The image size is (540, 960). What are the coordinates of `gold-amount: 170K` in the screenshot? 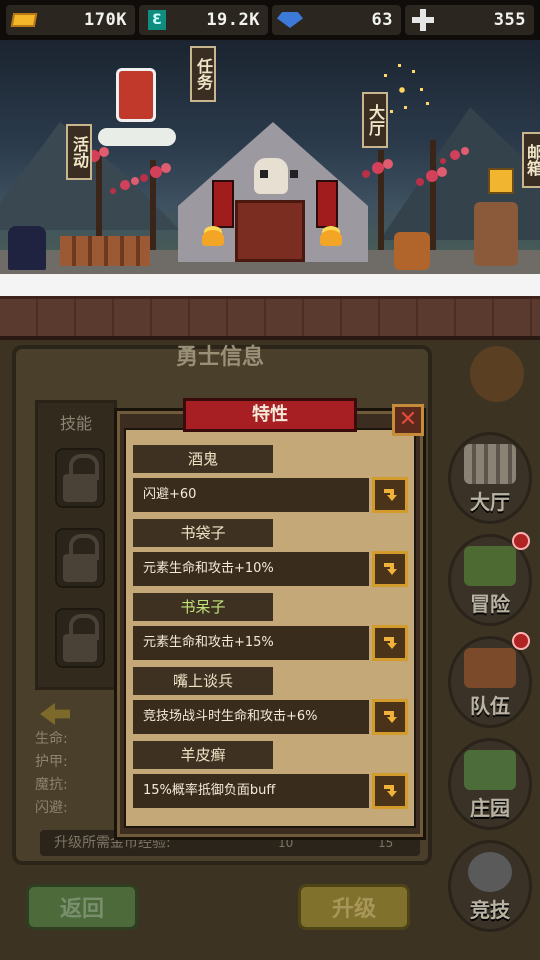 It's located at (105, 20).